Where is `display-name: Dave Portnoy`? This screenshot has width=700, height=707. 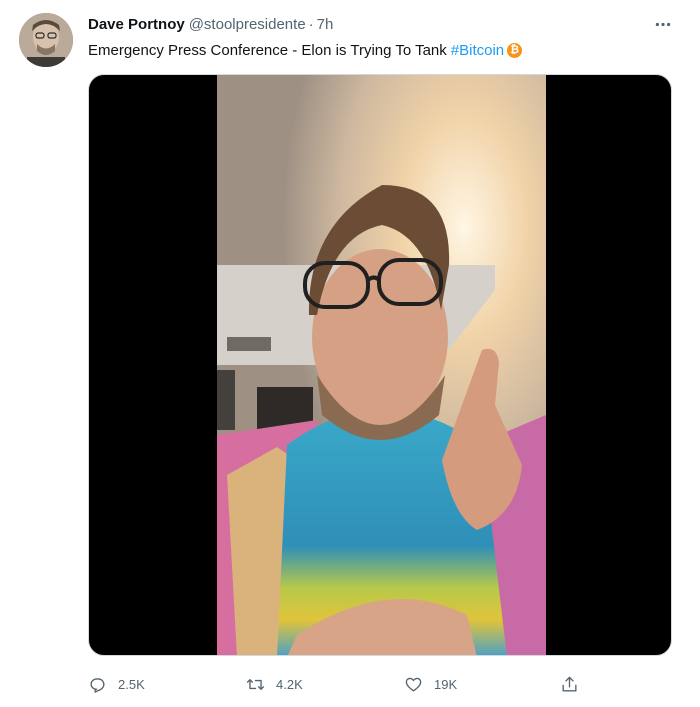 display-name: Dave Portnoy is located at coordinates (136, 24).